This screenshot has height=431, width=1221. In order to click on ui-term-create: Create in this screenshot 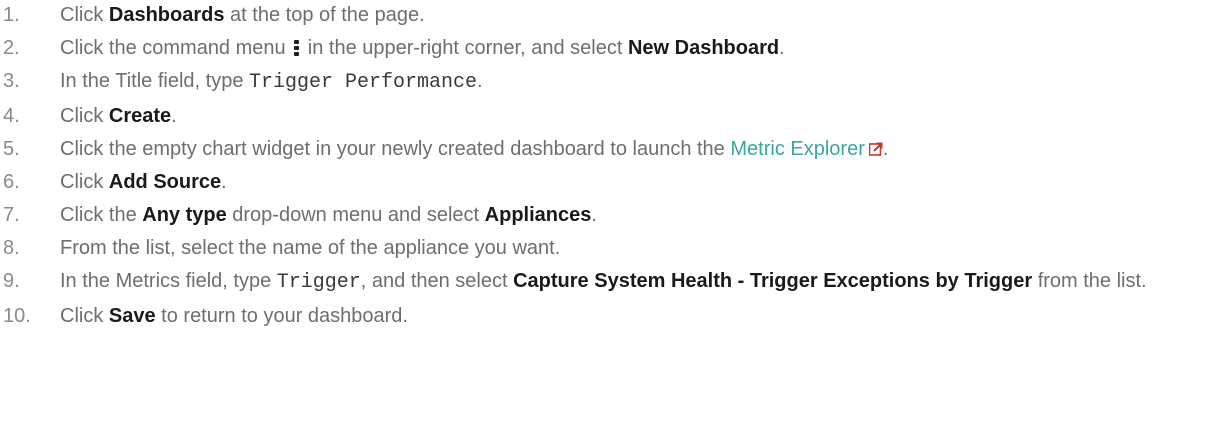, I will do `click(140, 116)`.